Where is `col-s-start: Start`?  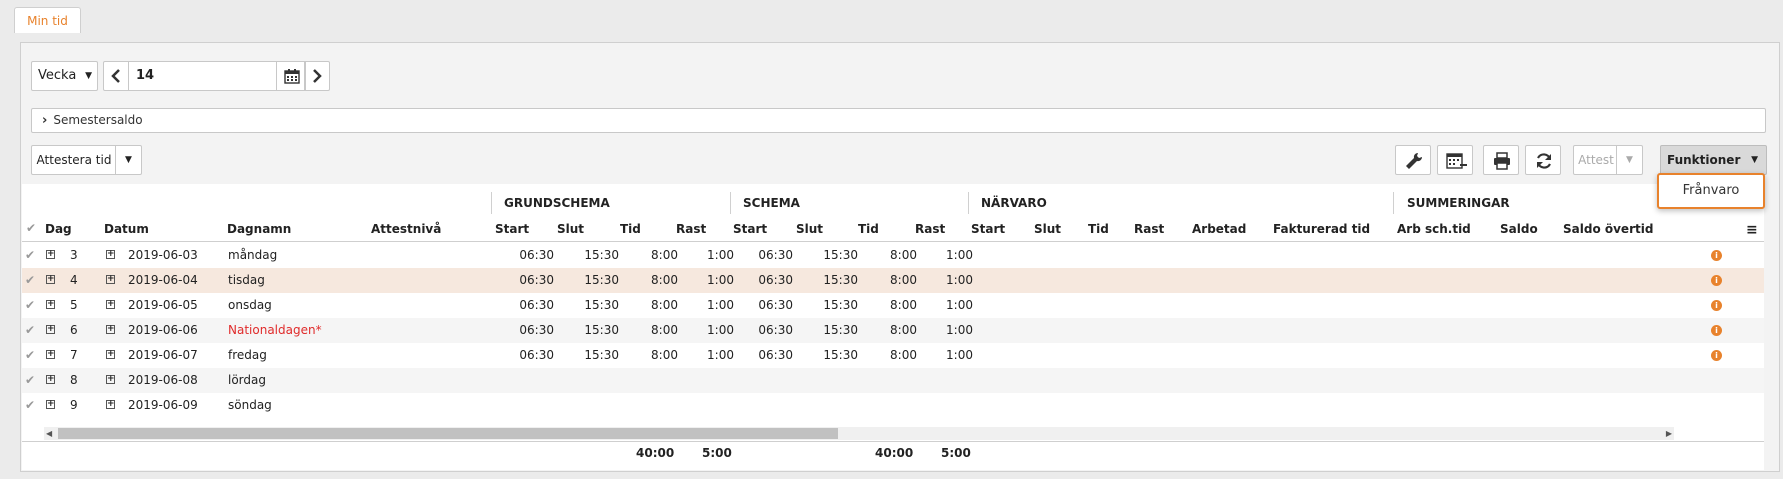
col-s-start: Start is located at coordinates (750, 229).